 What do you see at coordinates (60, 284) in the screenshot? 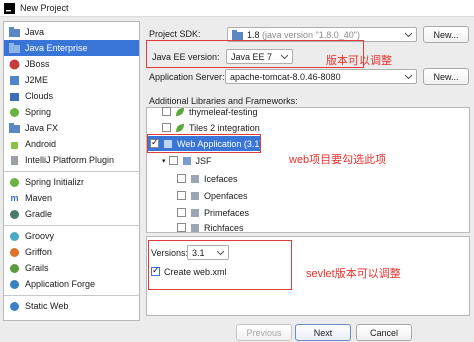
I see `sidebar-item-label: Application Forge` at bounding box center [60, 284].